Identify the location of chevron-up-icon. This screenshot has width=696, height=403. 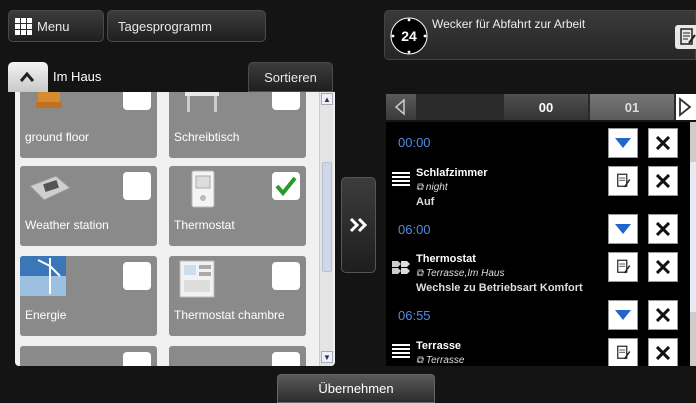
(27, 77).